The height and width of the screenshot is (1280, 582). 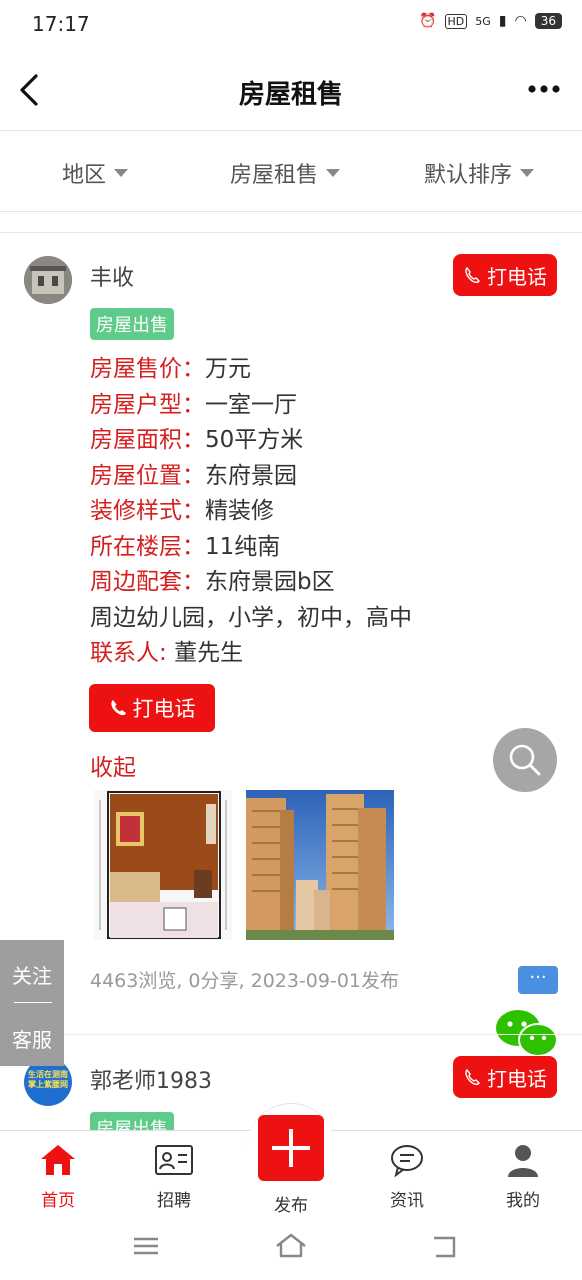 I want to click on more-icon, so click(x=544, y=89).